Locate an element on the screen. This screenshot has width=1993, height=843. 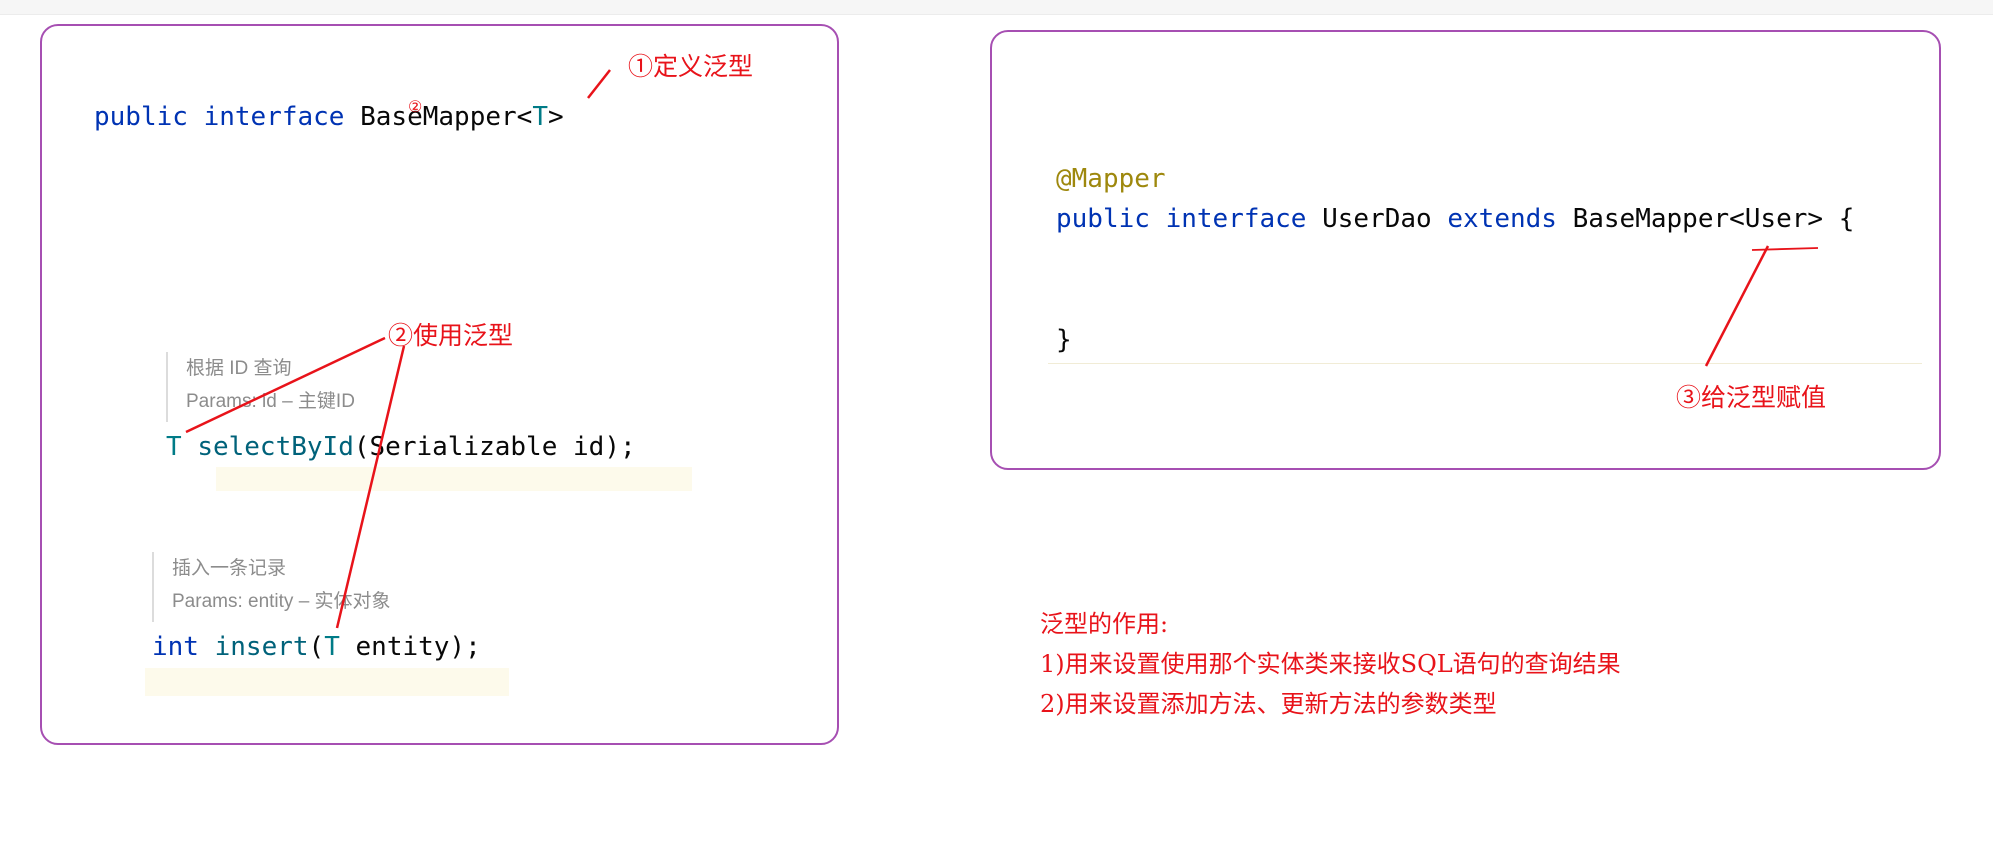
assign-pointer-line is located at coordinates (1737, 306).